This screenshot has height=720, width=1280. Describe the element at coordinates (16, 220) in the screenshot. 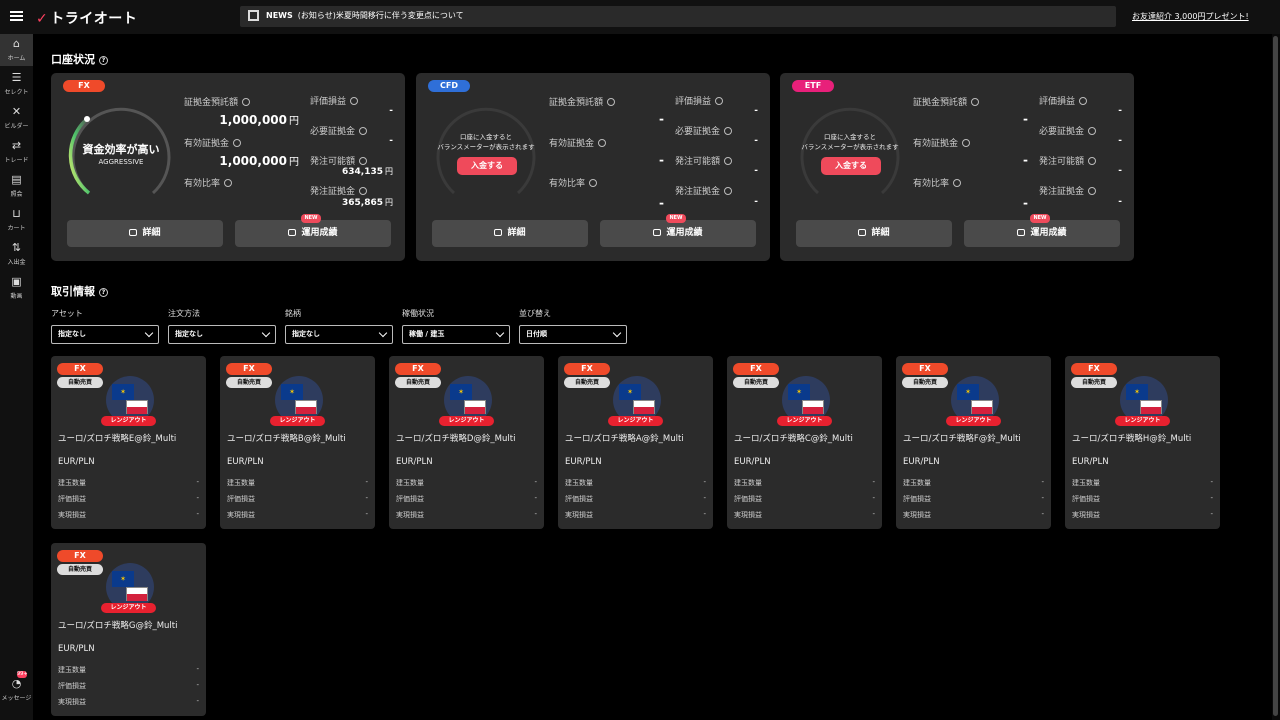

I see `sidebar-item-5: ⊔ カート` at that location.